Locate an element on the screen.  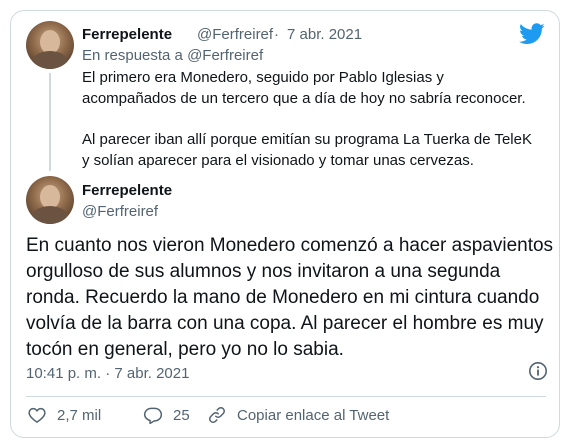
comment-bubble-icon is located at coordinates (153, 416).